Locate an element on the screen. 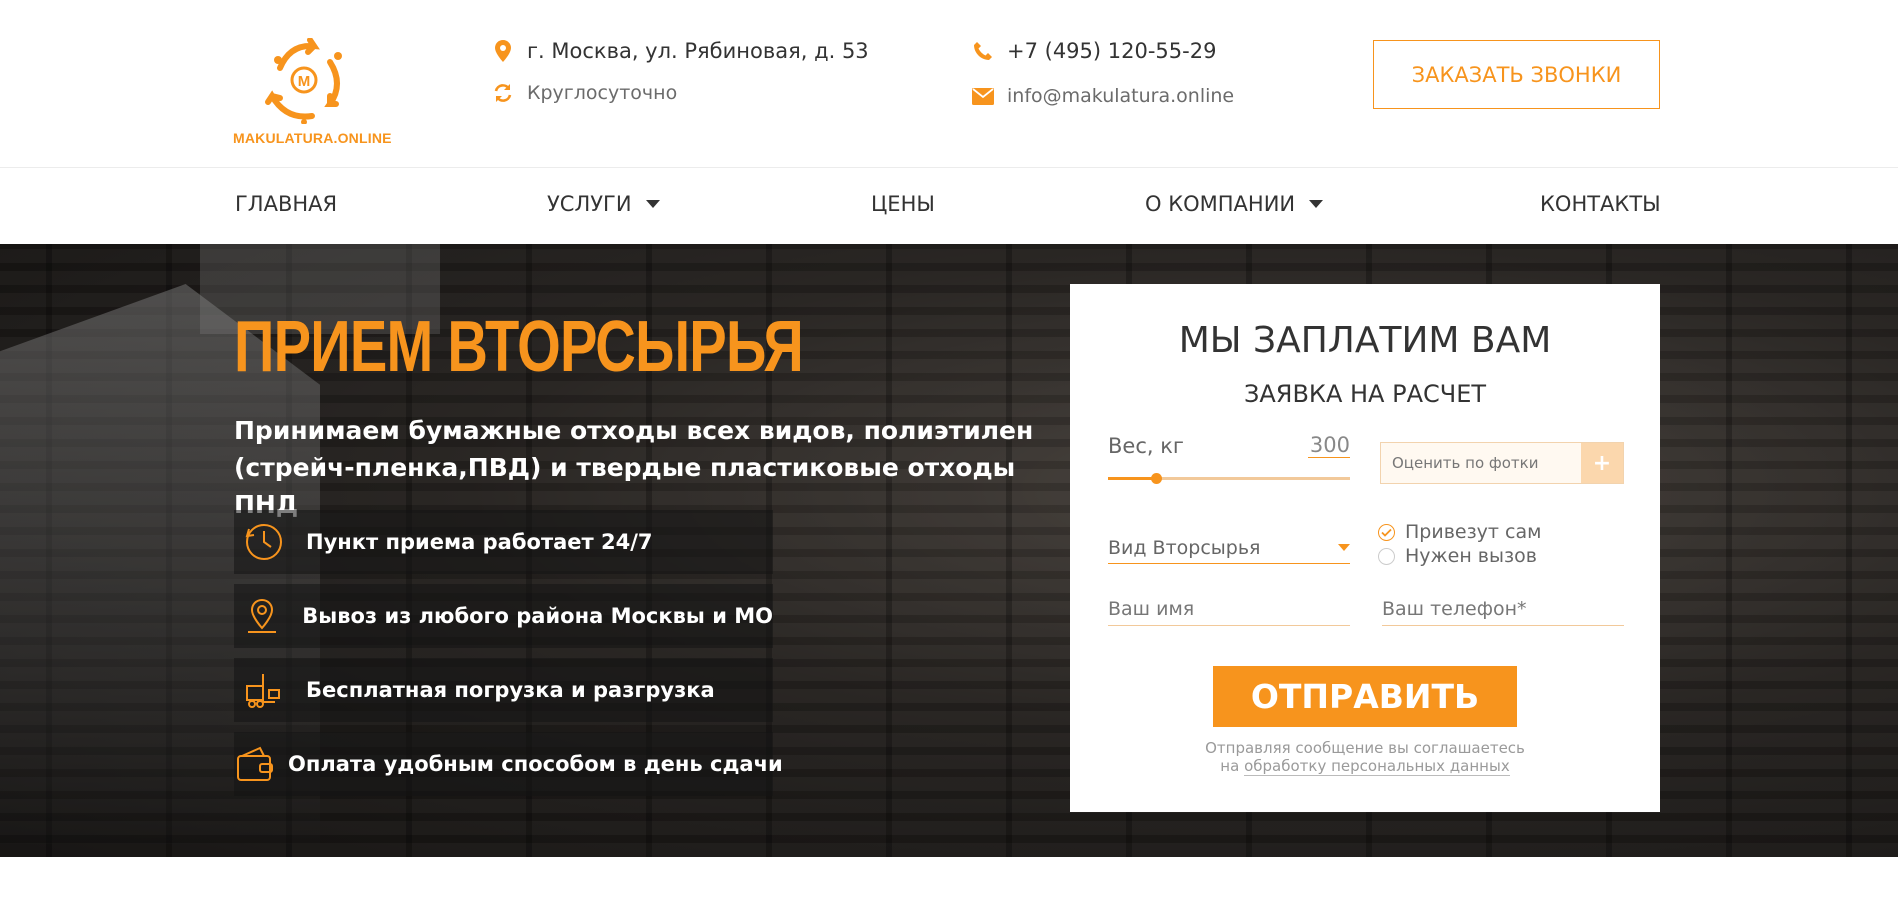  material-type-value: Вид Вторсырья is located at coordinates (1184, 547).